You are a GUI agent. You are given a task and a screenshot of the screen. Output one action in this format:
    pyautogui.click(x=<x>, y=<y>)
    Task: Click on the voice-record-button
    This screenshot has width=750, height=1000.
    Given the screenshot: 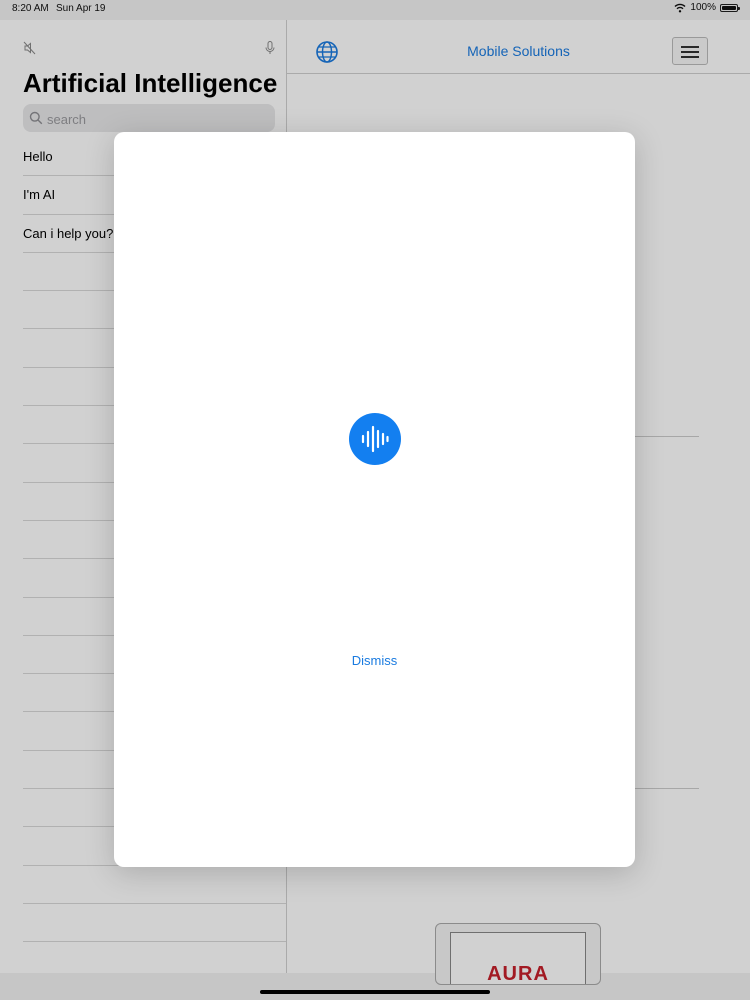 What is the action you would take?
    pyautogui.click(x=375, y=439)
    